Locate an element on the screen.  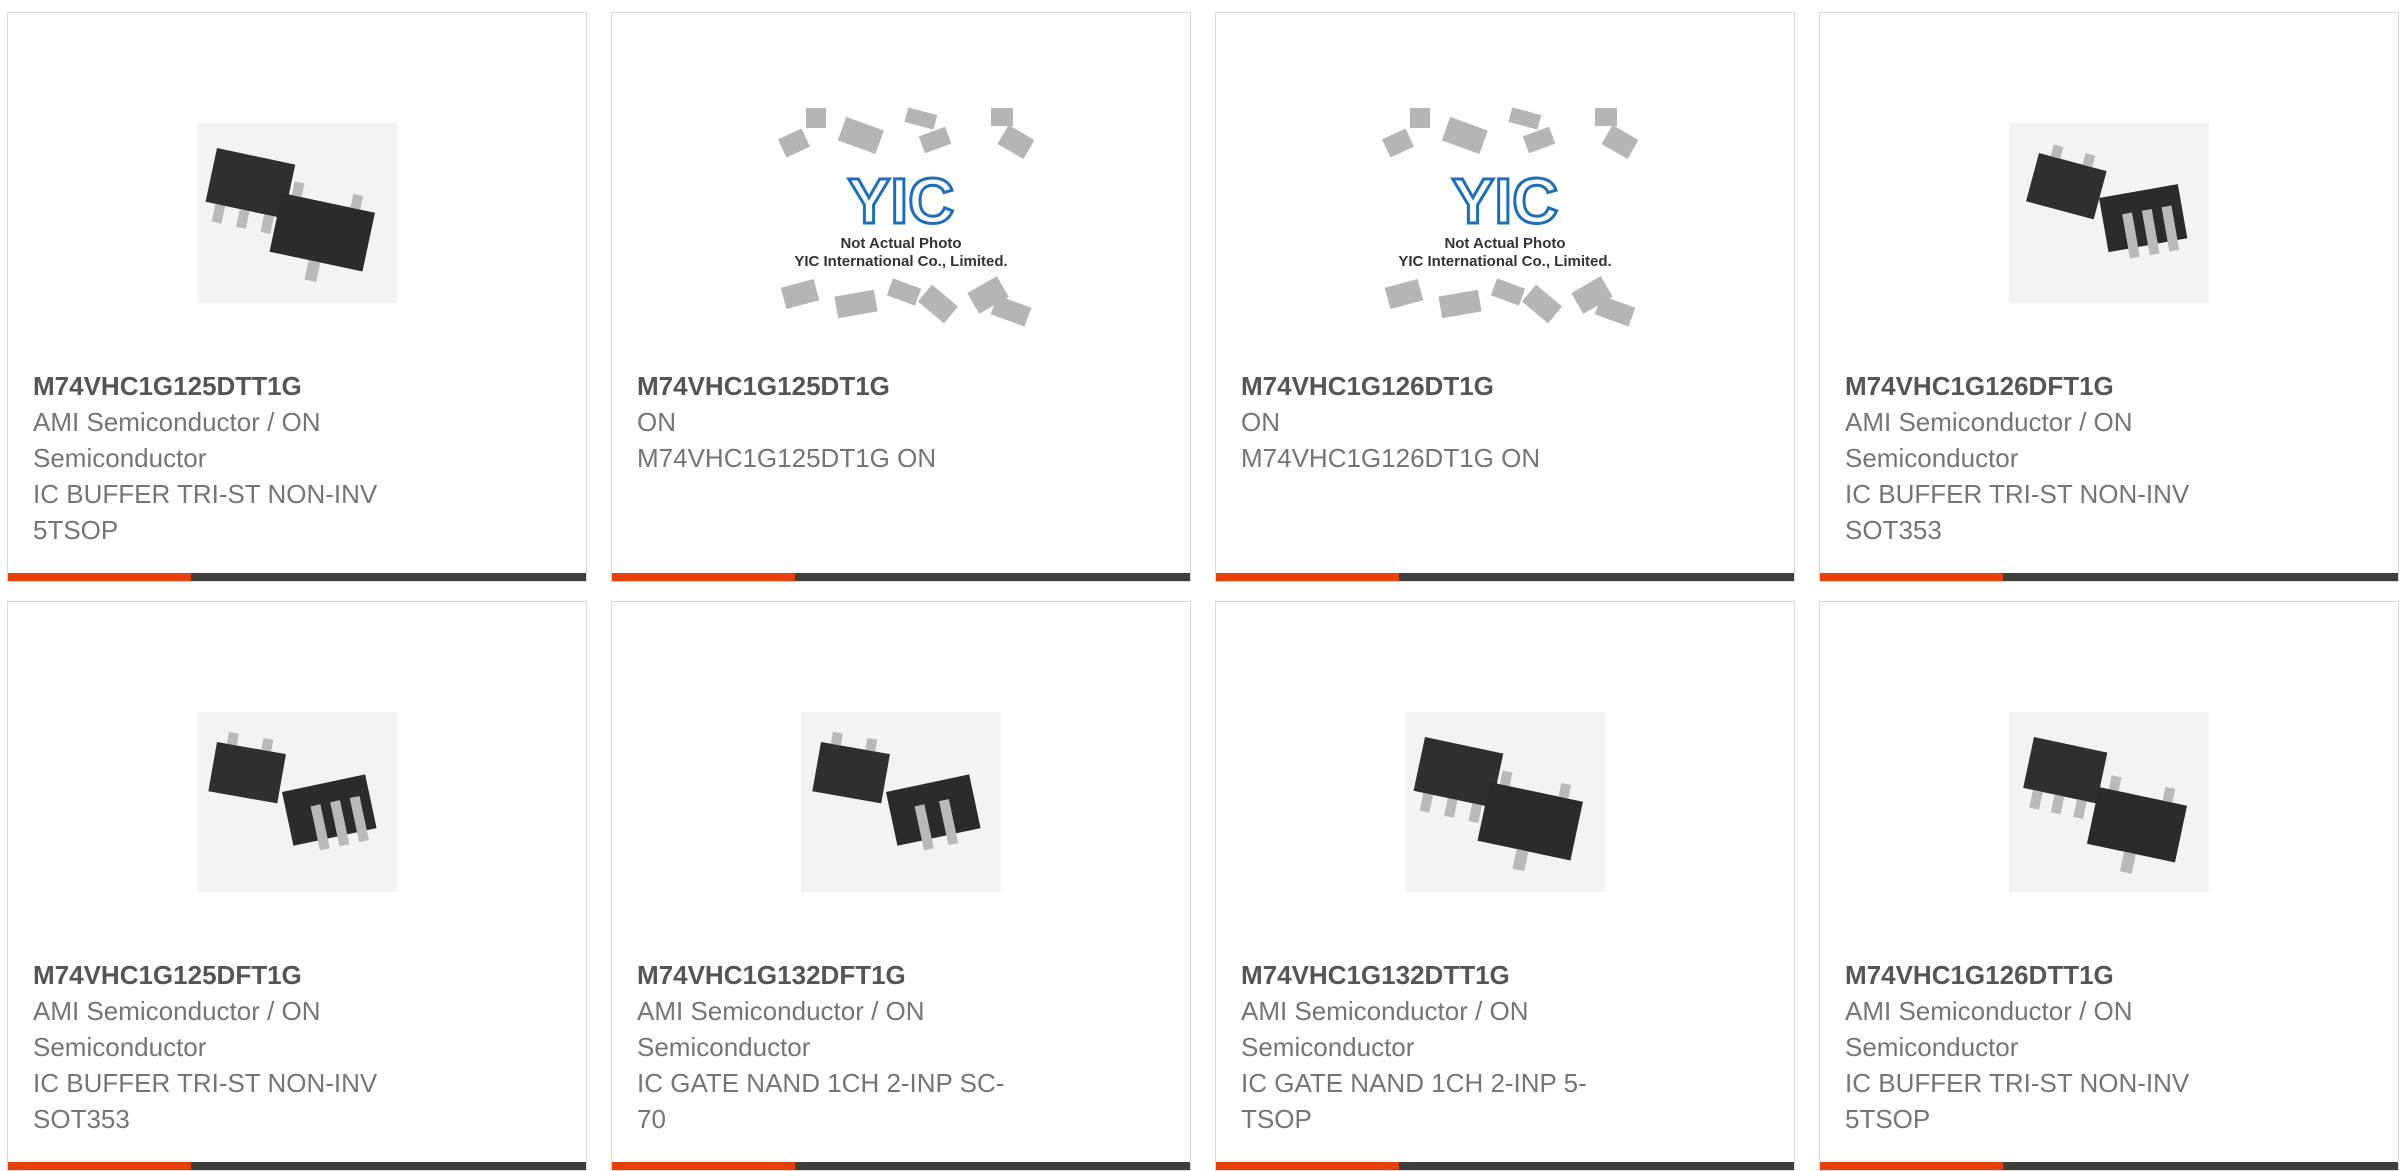
manufacturer-cont: M74VHC1G126DT1G ON is located at coordinates (1391, 458).